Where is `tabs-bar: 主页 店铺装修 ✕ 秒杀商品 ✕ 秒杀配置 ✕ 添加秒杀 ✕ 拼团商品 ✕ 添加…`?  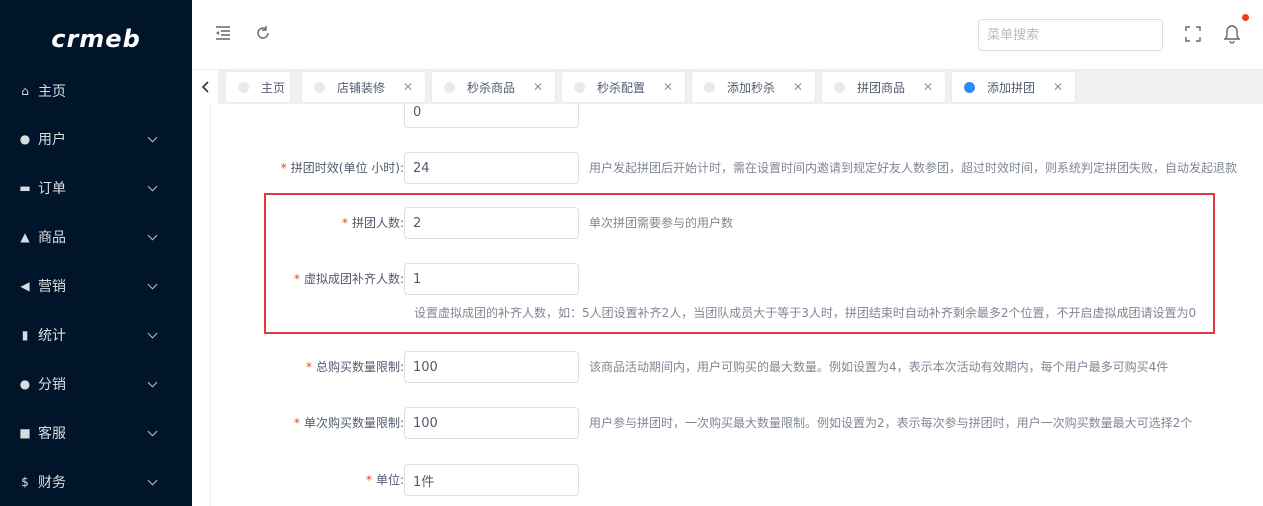
tabs-bar: 主页 店铺装修 ✕ 秒杀商品 ✕ 秒杀配置 ✕ 添加秒杀 ✕ 拼团商品 ✕ 添加… is located at coordinates (727, 87).